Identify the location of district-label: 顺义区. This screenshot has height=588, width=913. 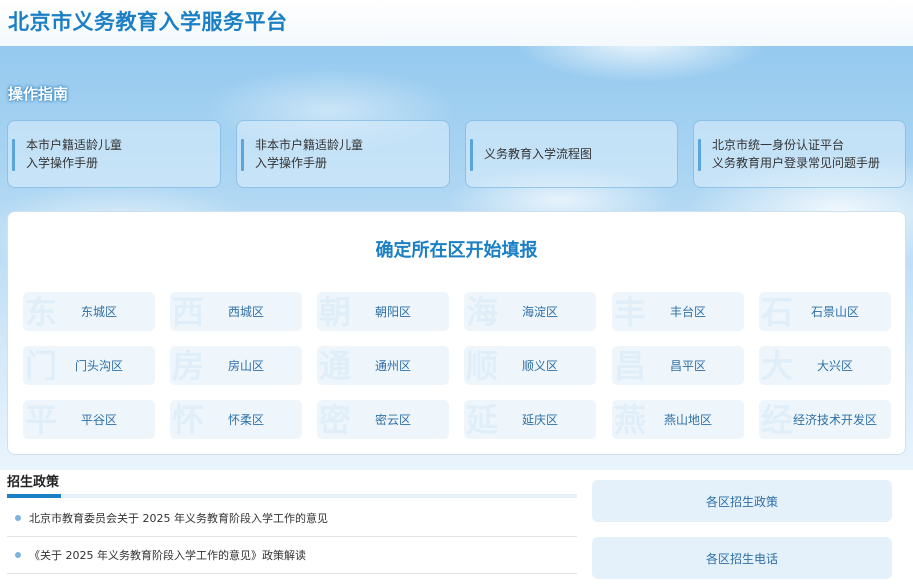
(539, 366).